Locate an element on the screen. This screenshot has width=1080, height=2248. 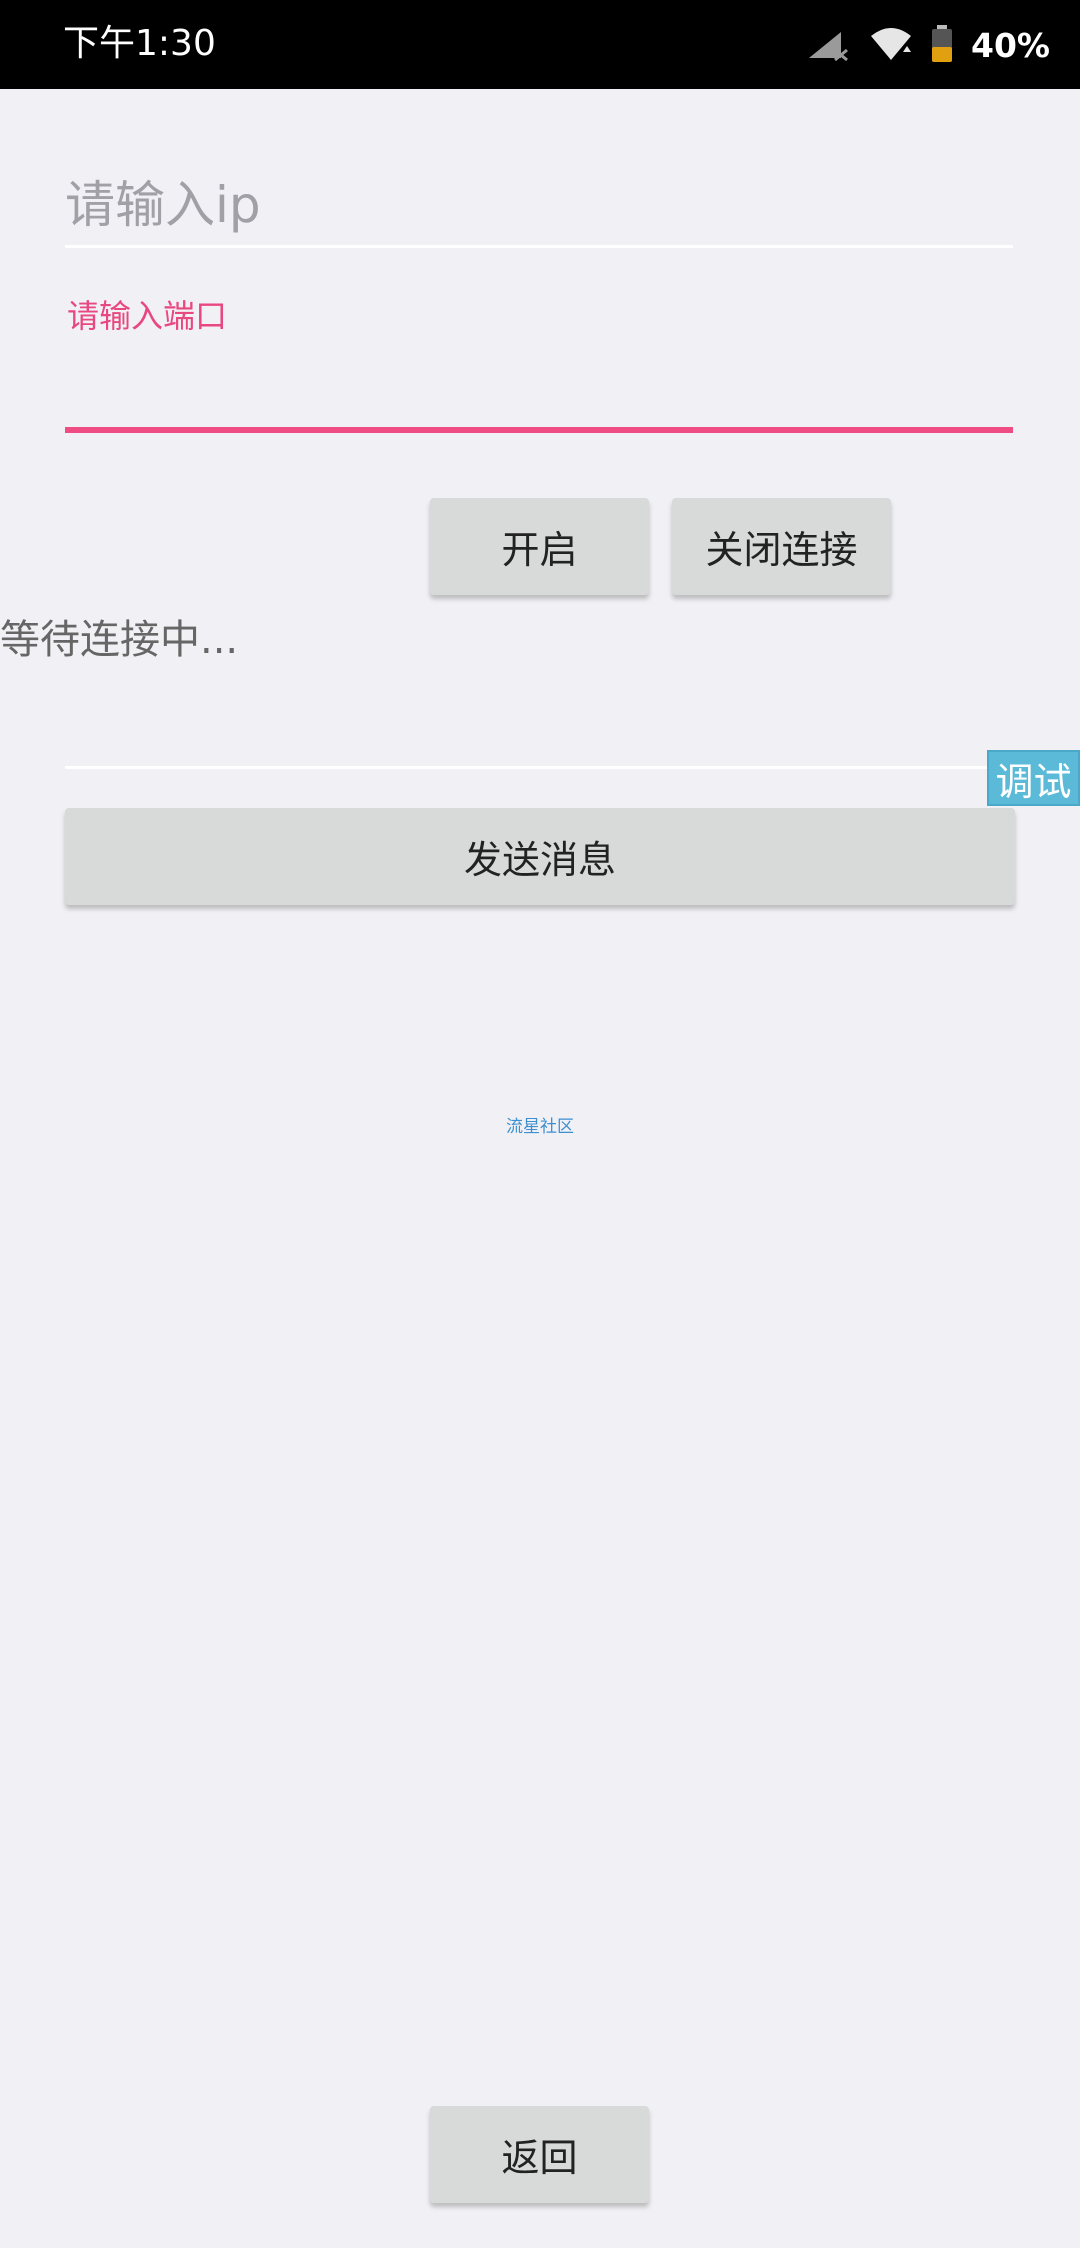
debug-badge: 调试 is located at coordinates (1033, 778).